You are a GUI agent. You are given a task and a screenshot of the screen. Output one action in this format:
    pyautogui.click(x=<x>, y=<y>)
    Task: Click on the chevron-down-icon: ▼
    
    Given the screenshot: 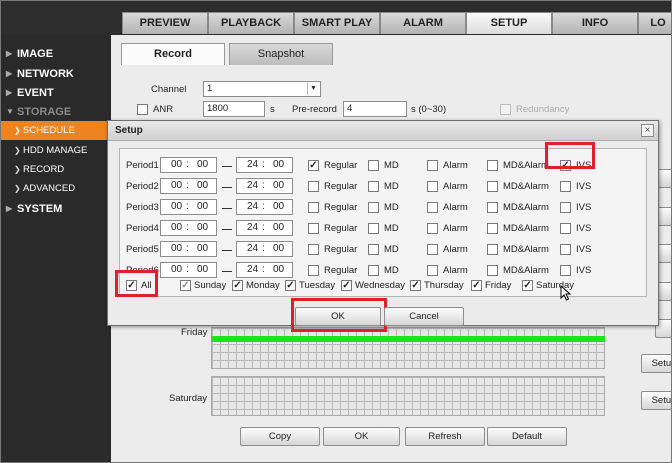 What is the action you would take?
    pyautogui.click(x=313, y=89)
    